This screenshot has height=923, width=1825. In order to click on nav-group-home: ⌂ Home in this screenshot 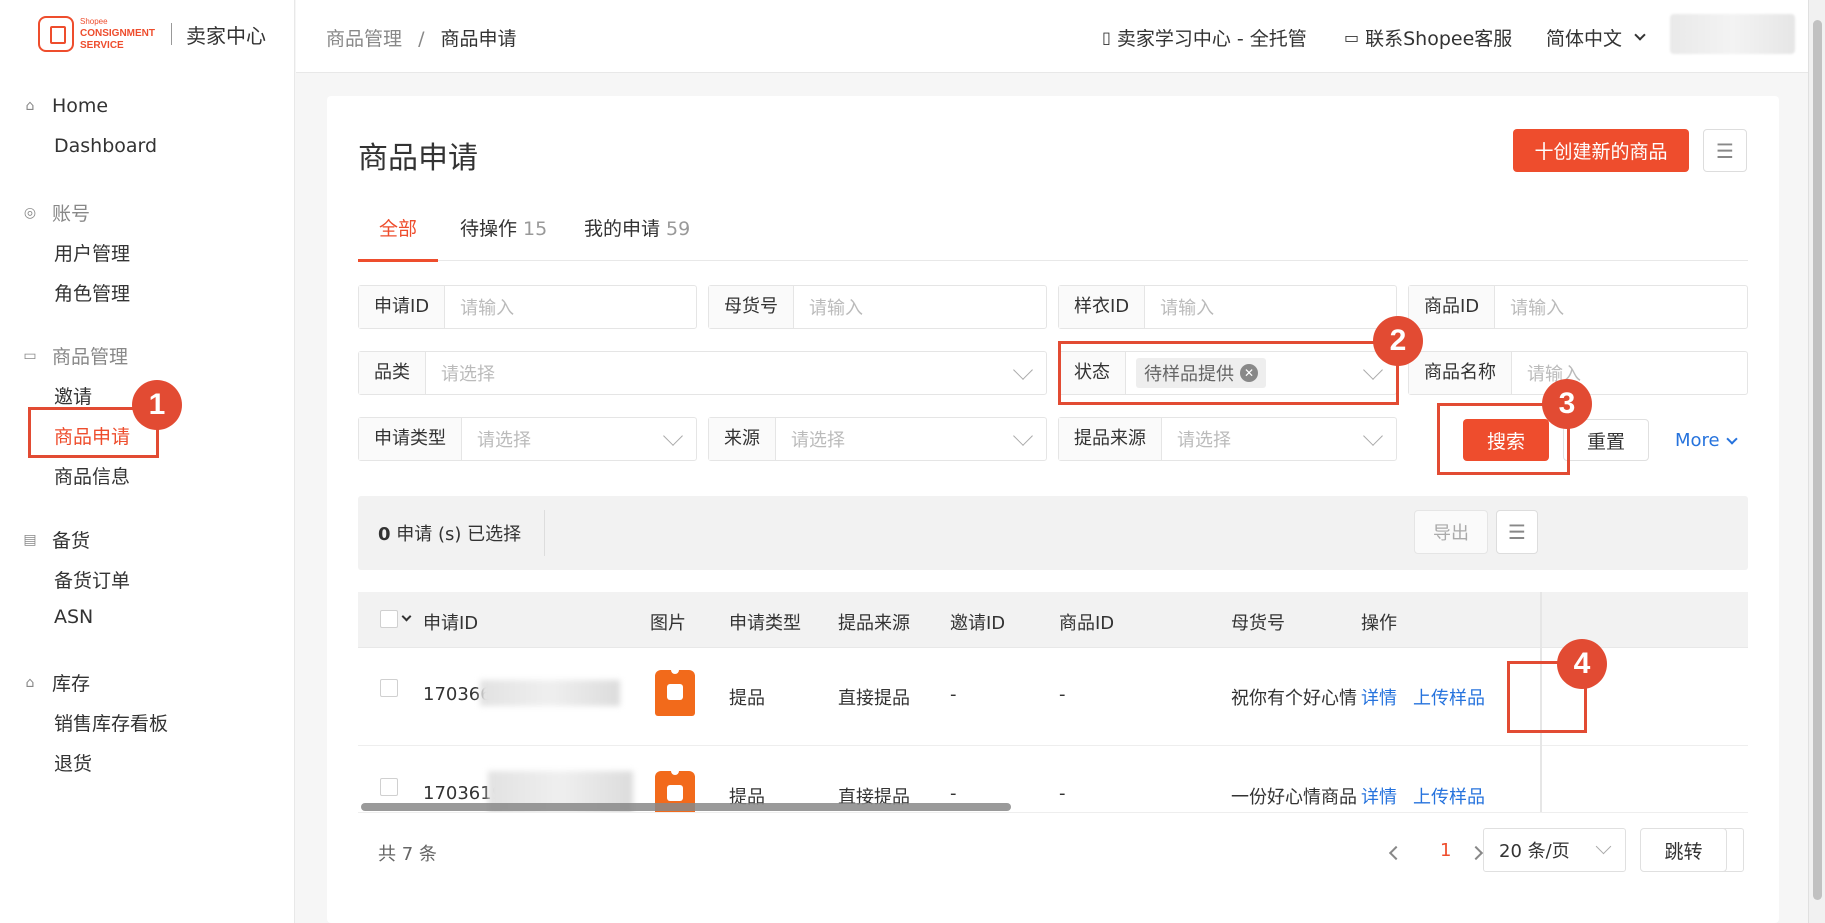, I will do `click(65, 106)`.